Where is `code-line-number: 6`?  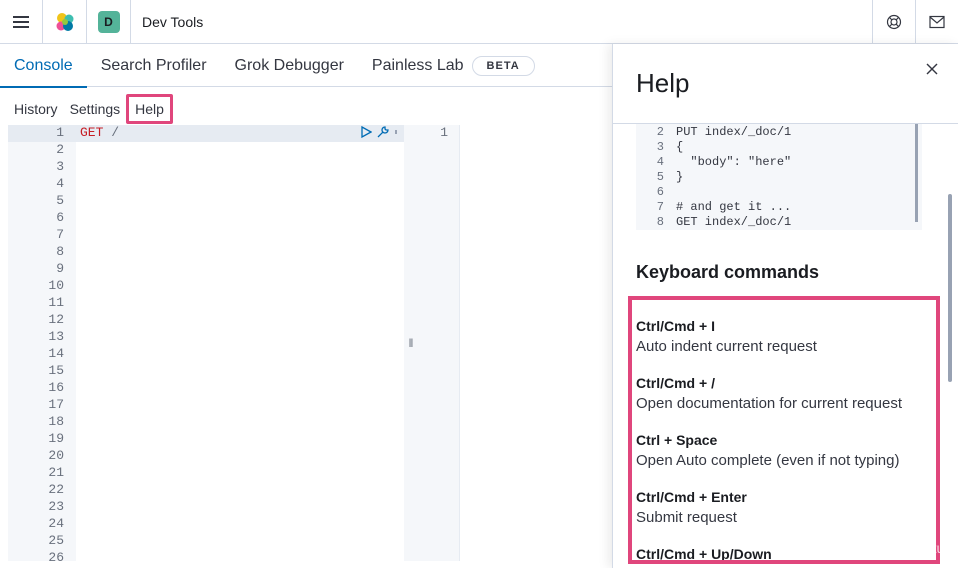 code-line-number: 6 is located at coordinates (660, 192).